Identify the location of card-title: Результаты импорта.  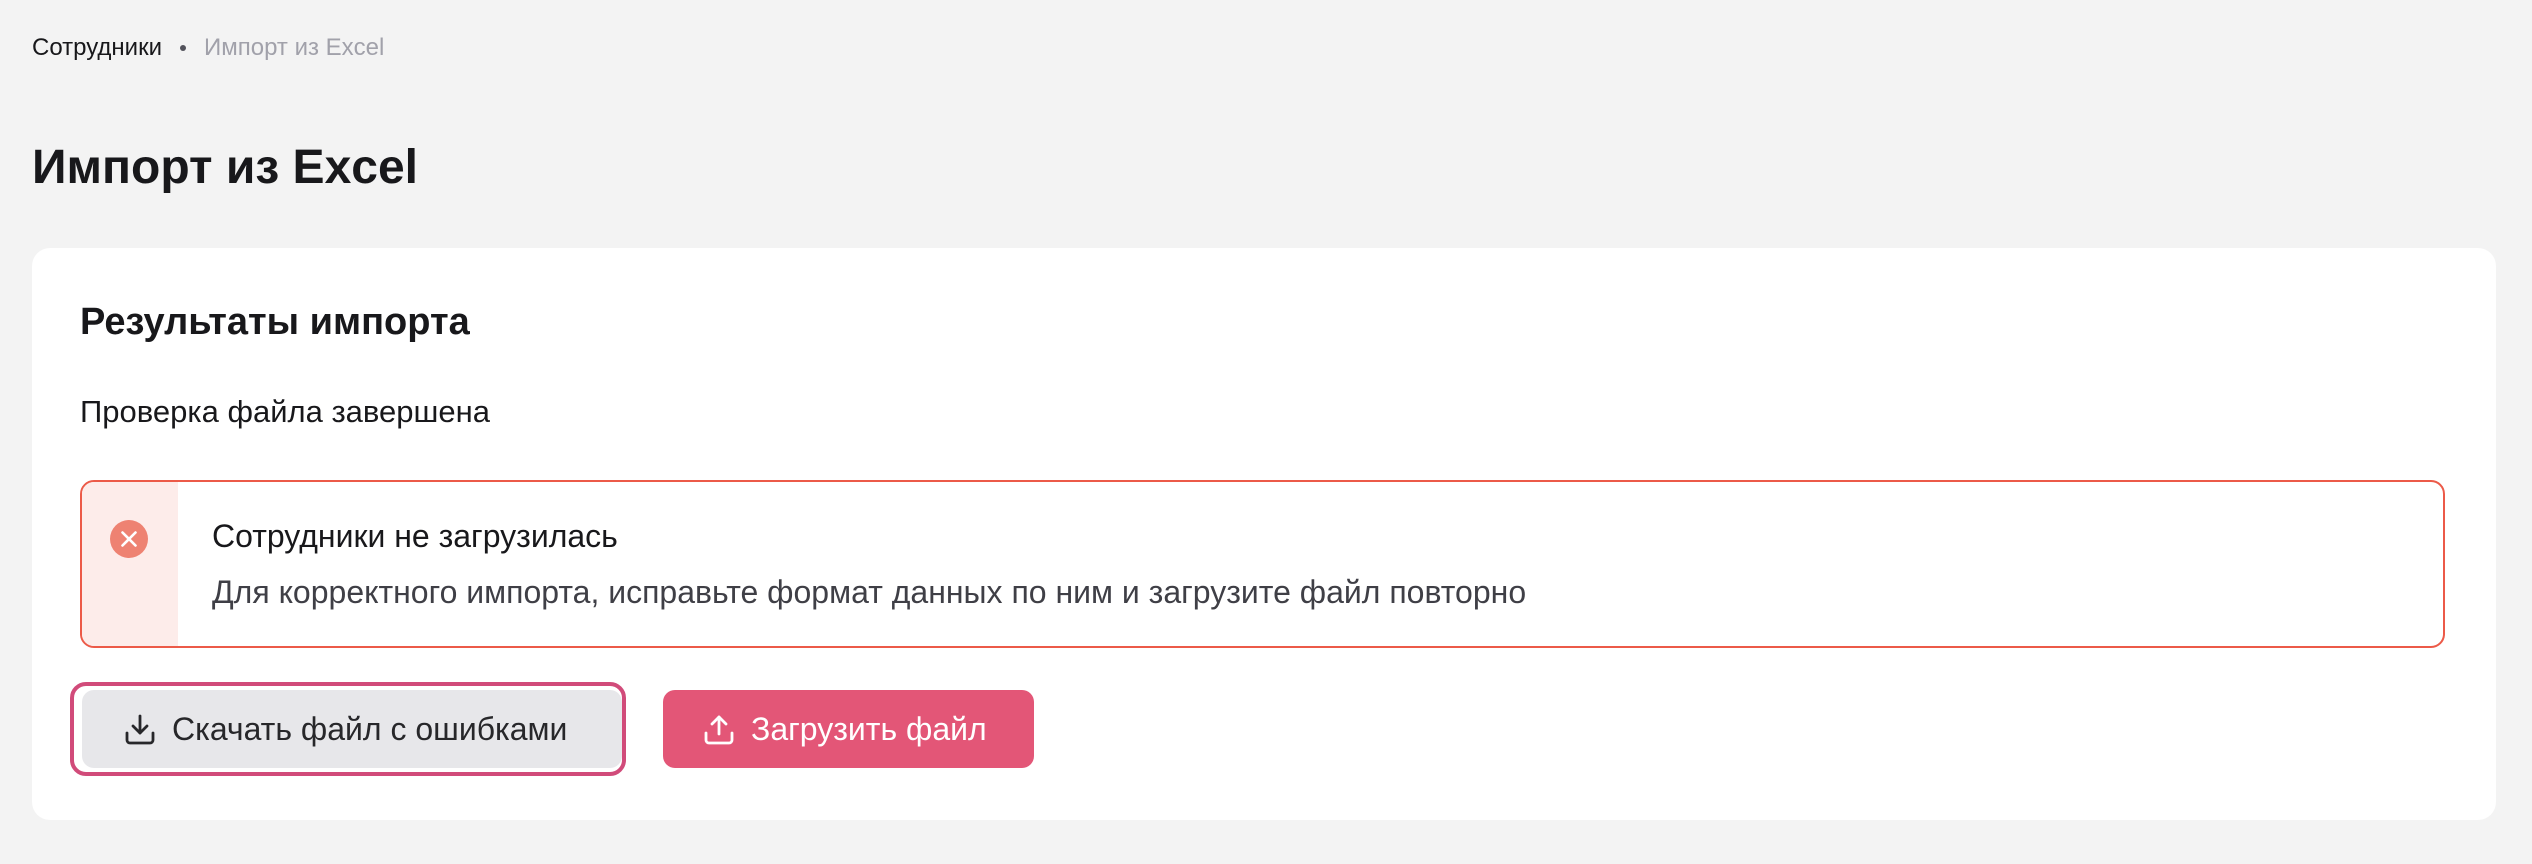
(275, 322).